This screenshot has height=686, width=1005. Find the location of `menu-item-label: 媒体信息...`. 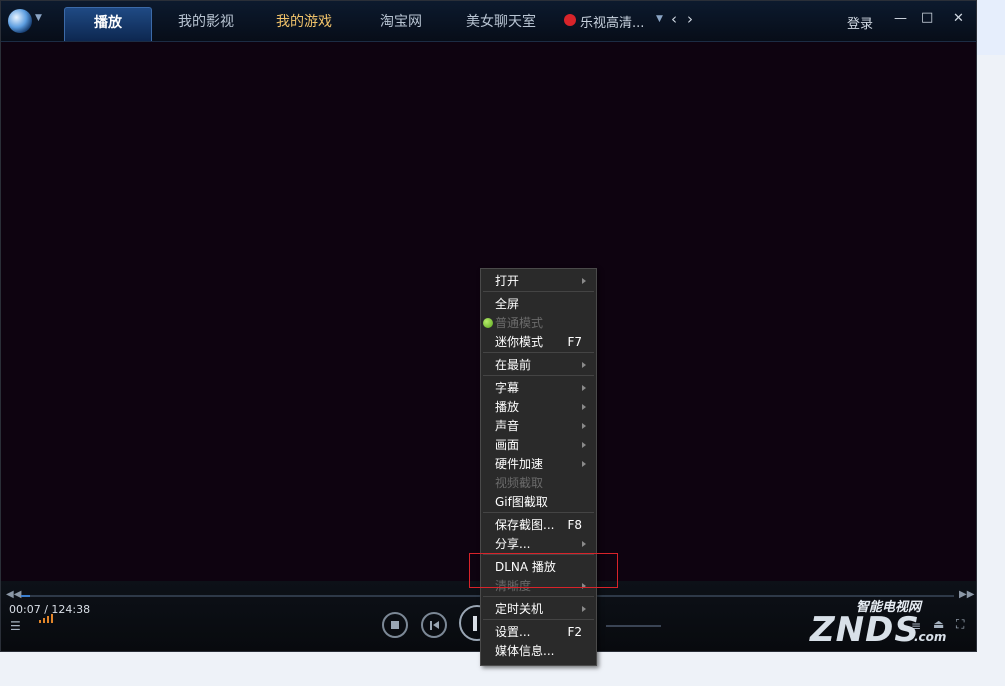

menu-item-label: 媒体信息... is located at coordinates (525, 651).